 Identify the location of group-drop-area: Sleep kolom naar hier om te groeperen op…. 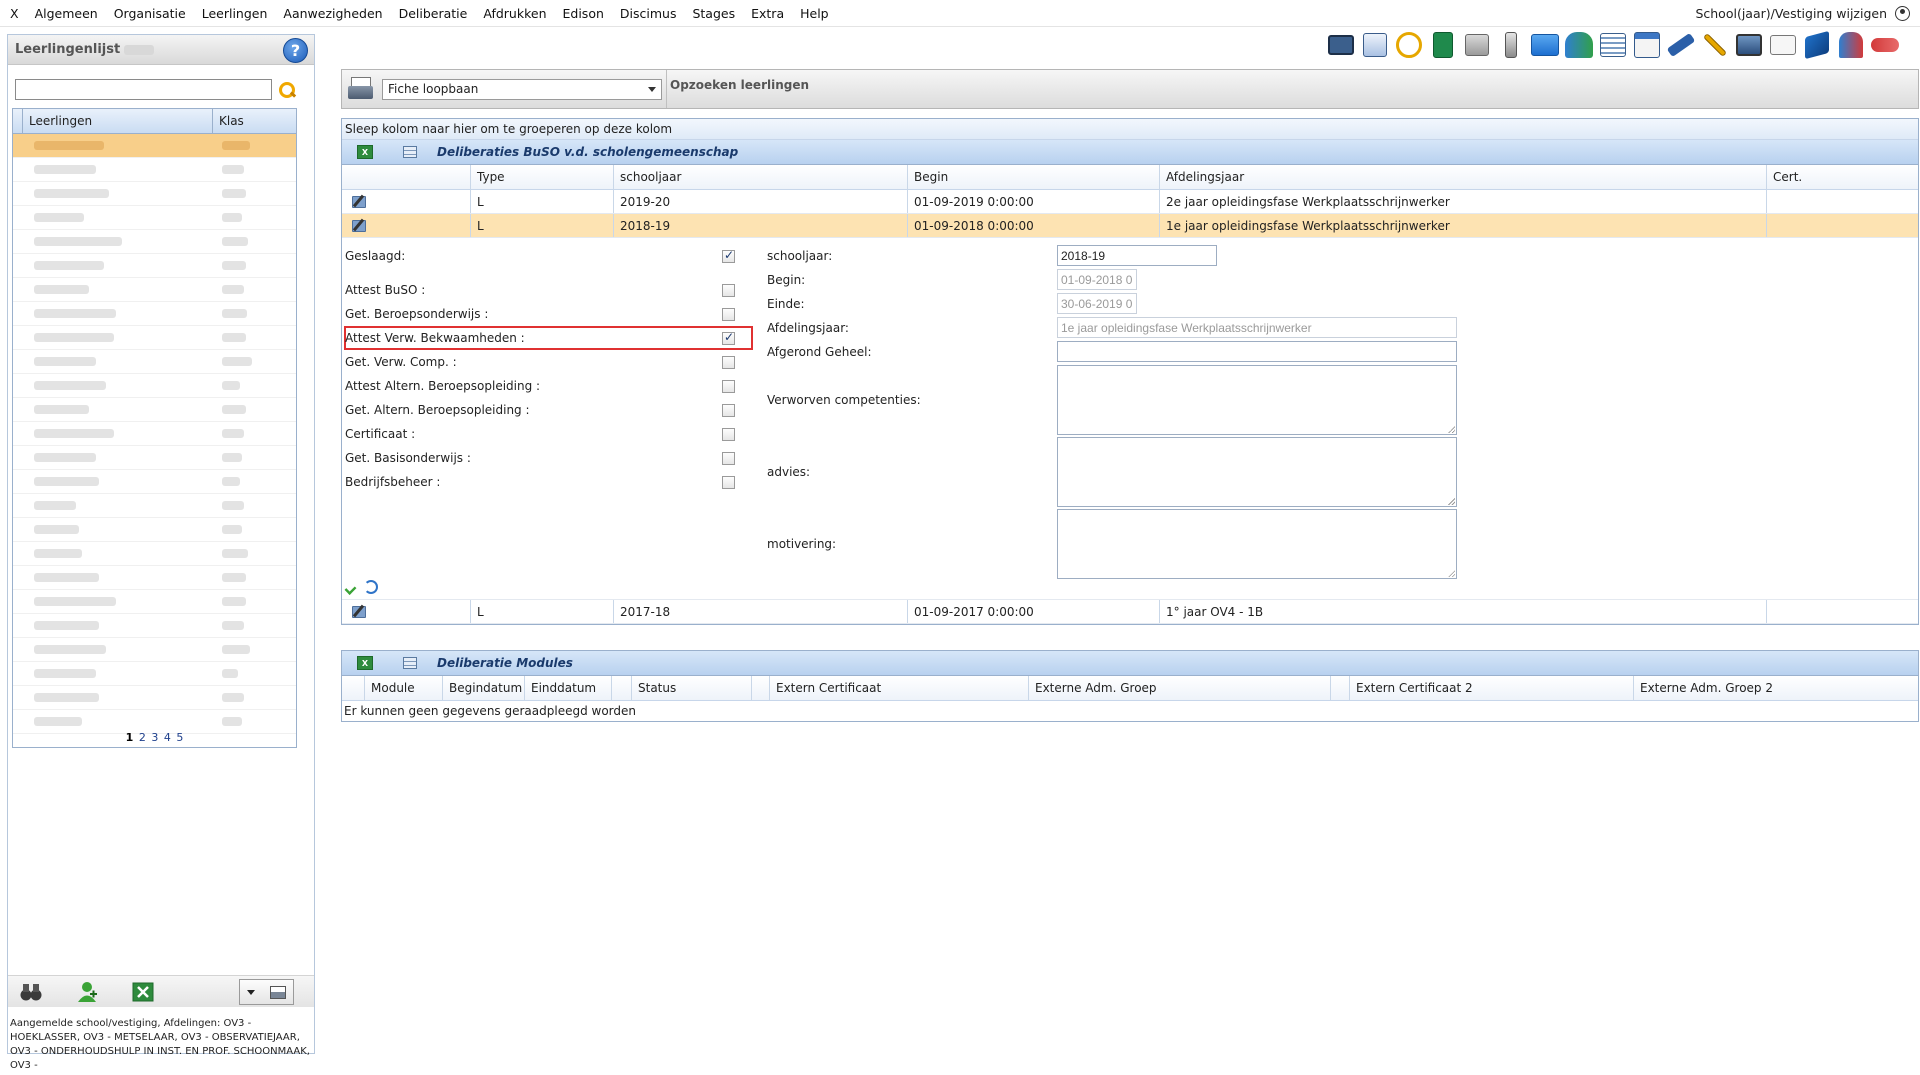
(1130, 129).